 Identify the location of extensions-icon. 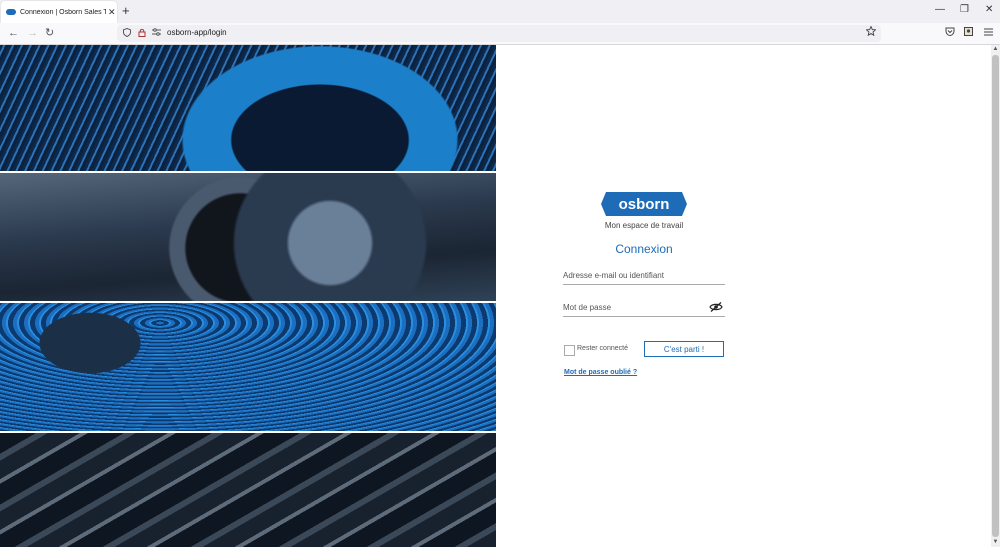
(968, 33).